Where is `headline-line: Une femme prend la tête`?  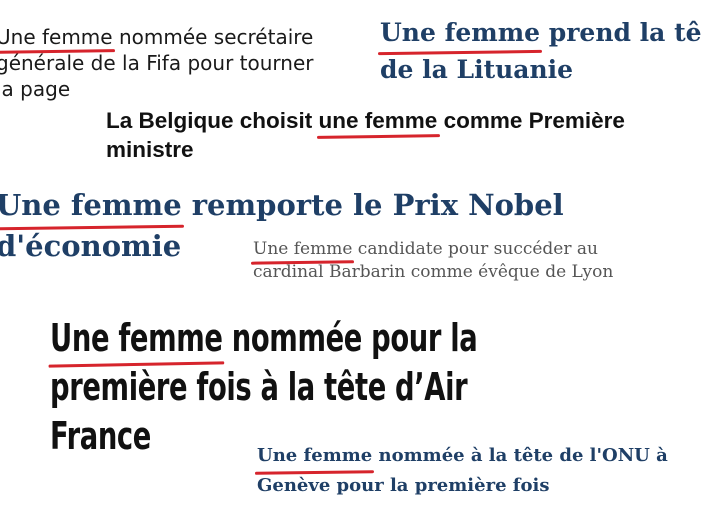
headline-line: Une femme prend la tête is located at coordinates (540, 32).